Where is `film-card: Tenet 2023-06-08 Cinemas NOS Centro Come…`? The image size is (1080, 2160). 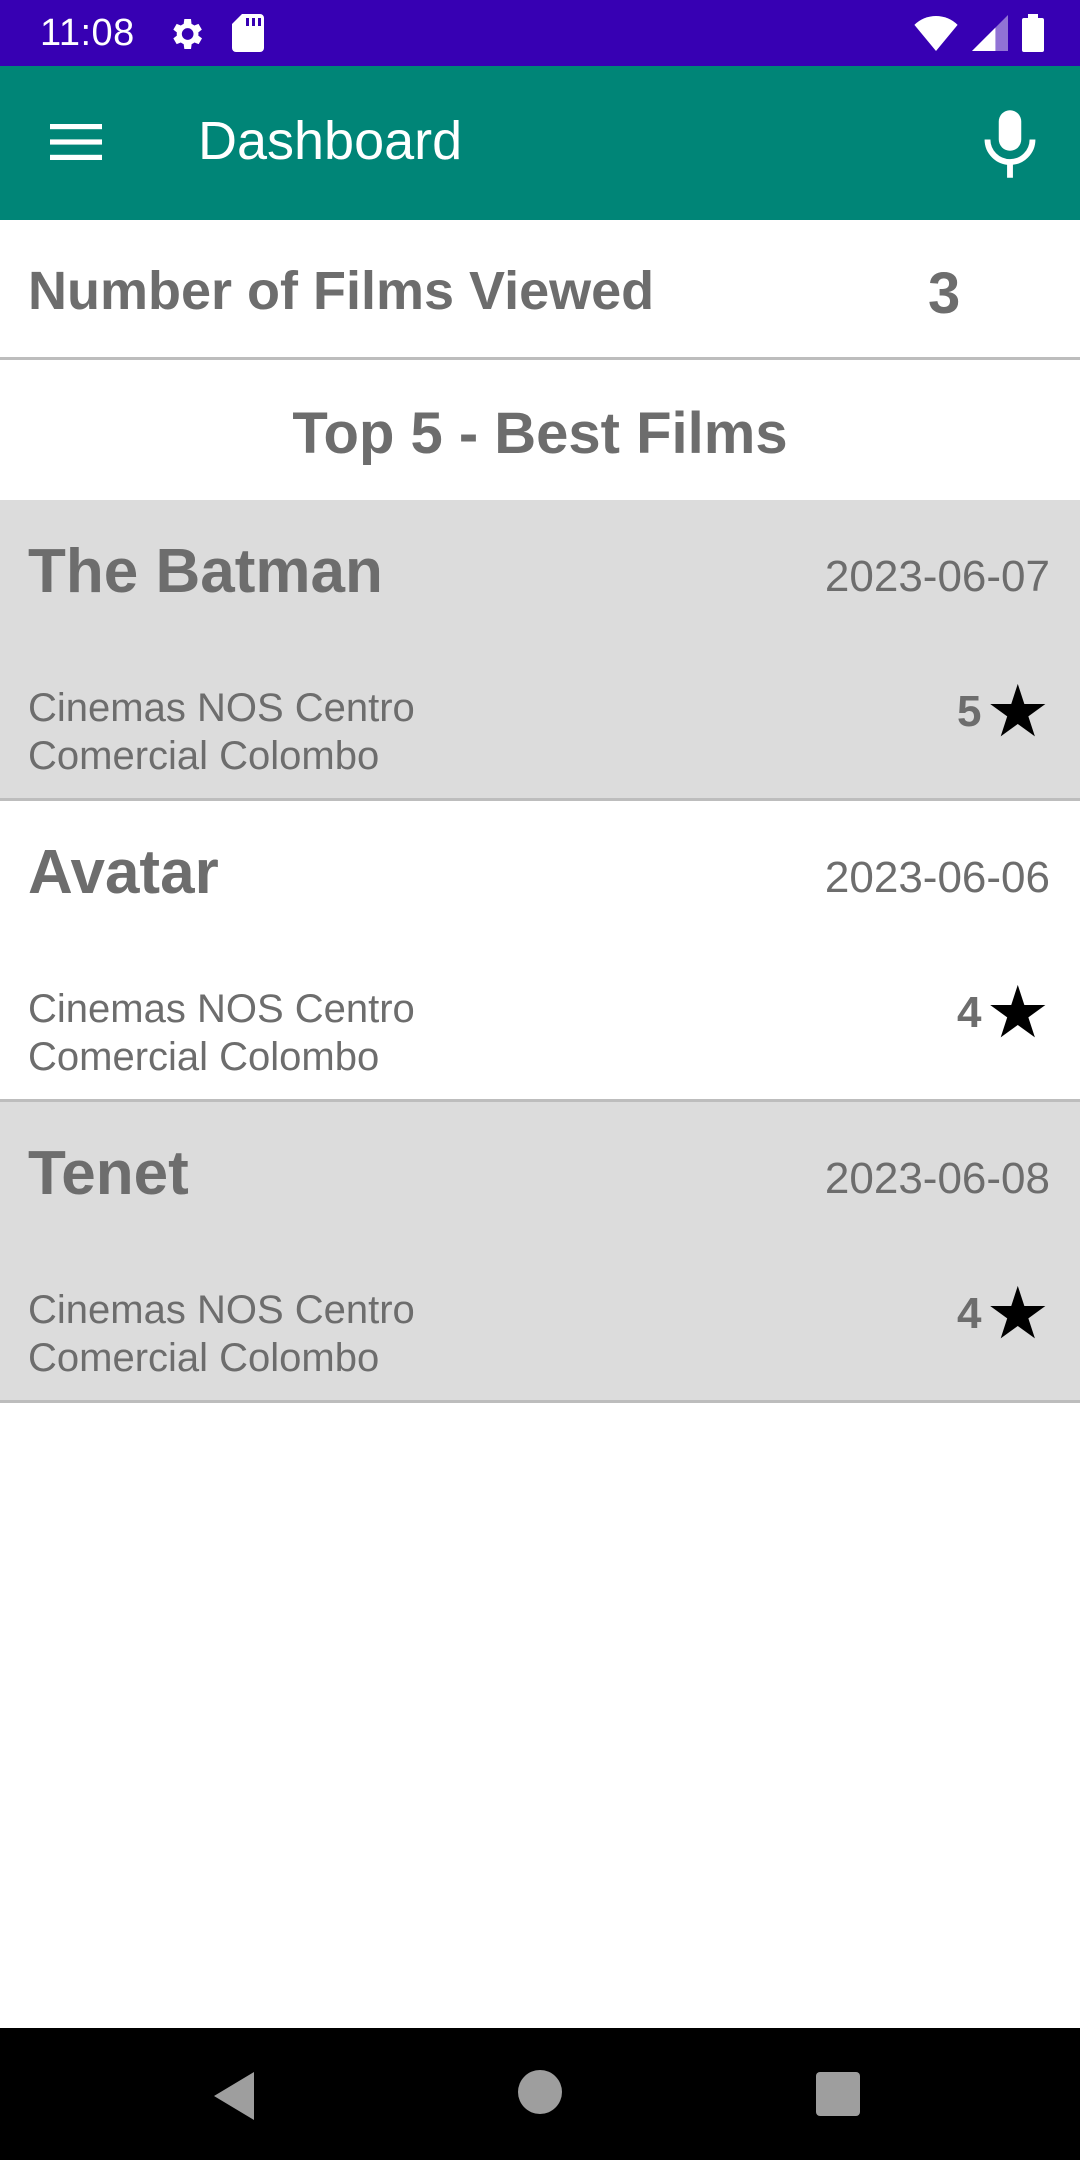 film-card: Tenet 2023-06-08 Cinemas NOS Centro Come… is located at coordinates (540, 1252).